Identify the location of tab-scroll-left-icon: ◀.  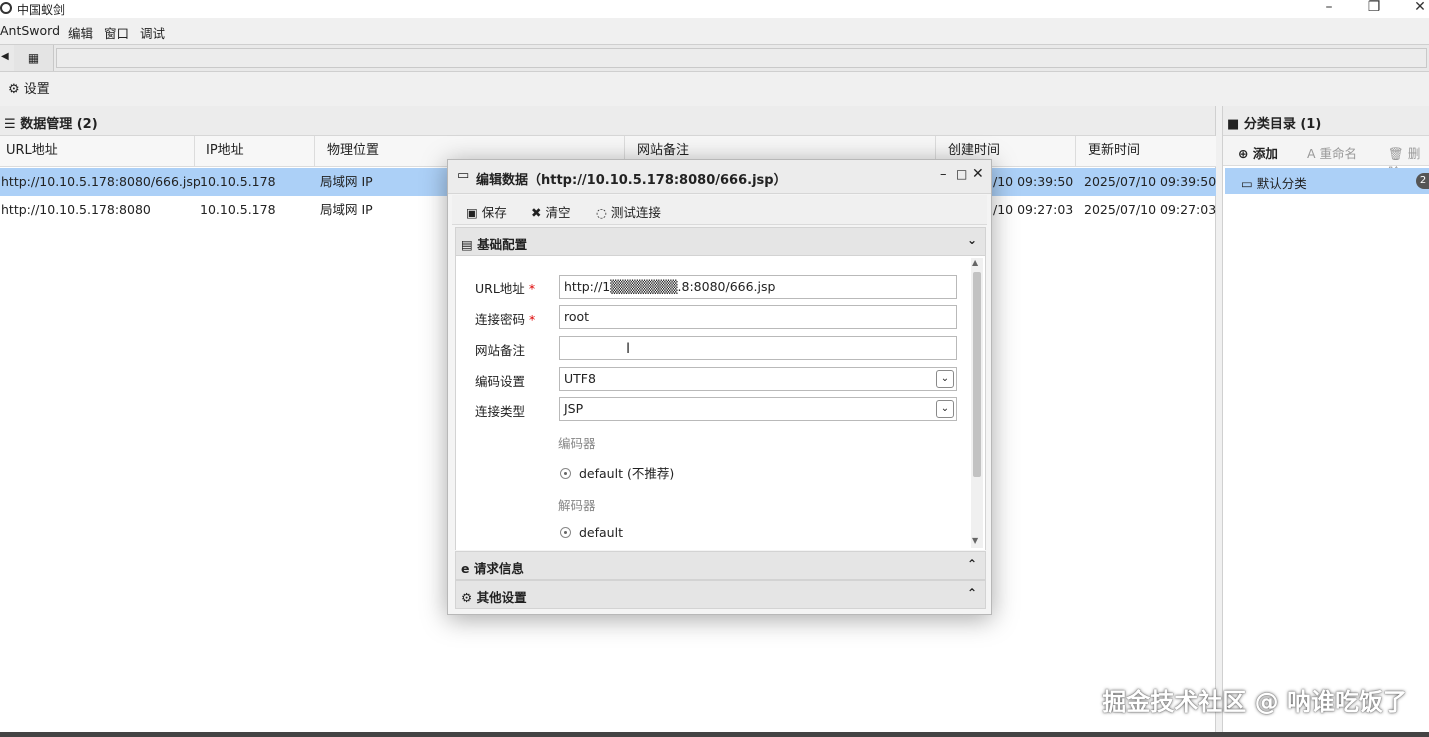
(5, 56).